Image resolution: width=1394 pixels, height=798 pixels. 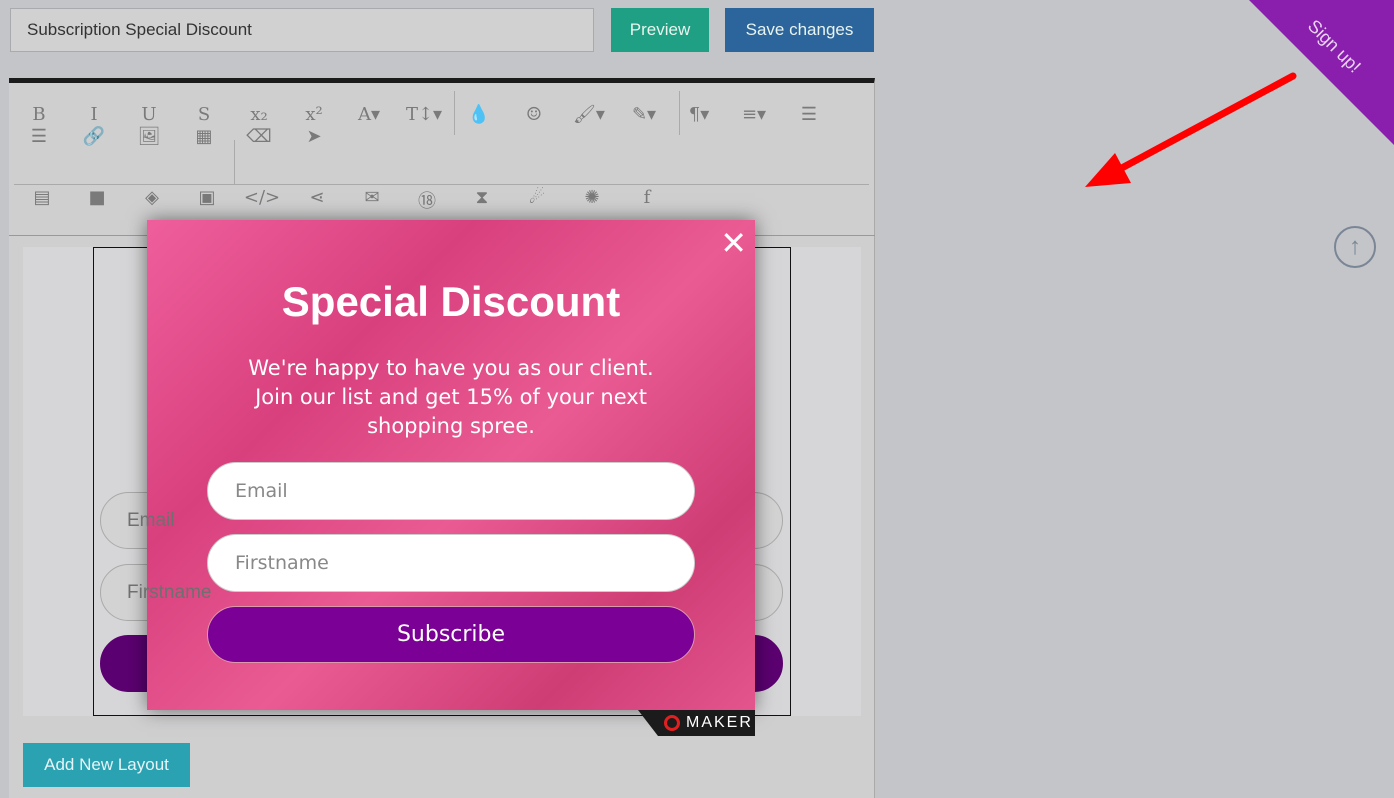 I want to click on toolbar-row1-button-9-icon: ☺, so click(x=534, y=114).